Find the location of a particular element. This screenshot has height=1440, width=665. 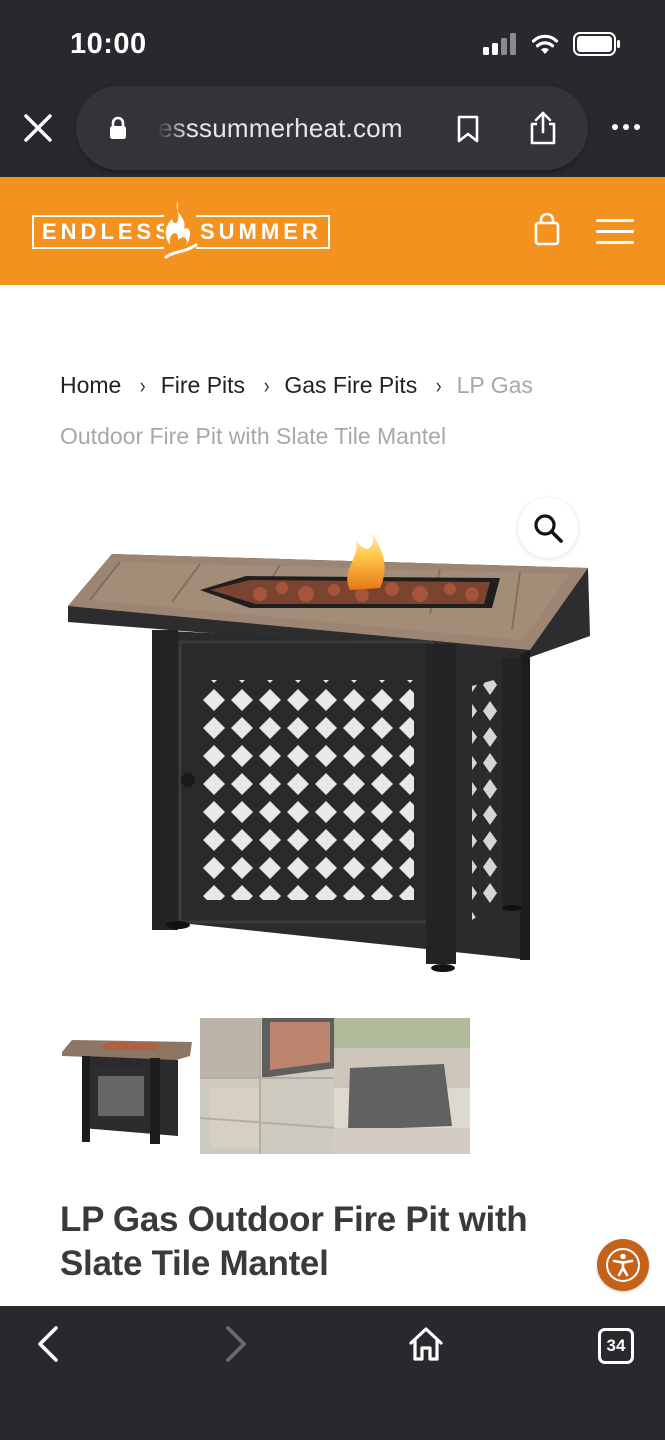

logo-word-right: SUMMER is located at coordinates (261, 231).